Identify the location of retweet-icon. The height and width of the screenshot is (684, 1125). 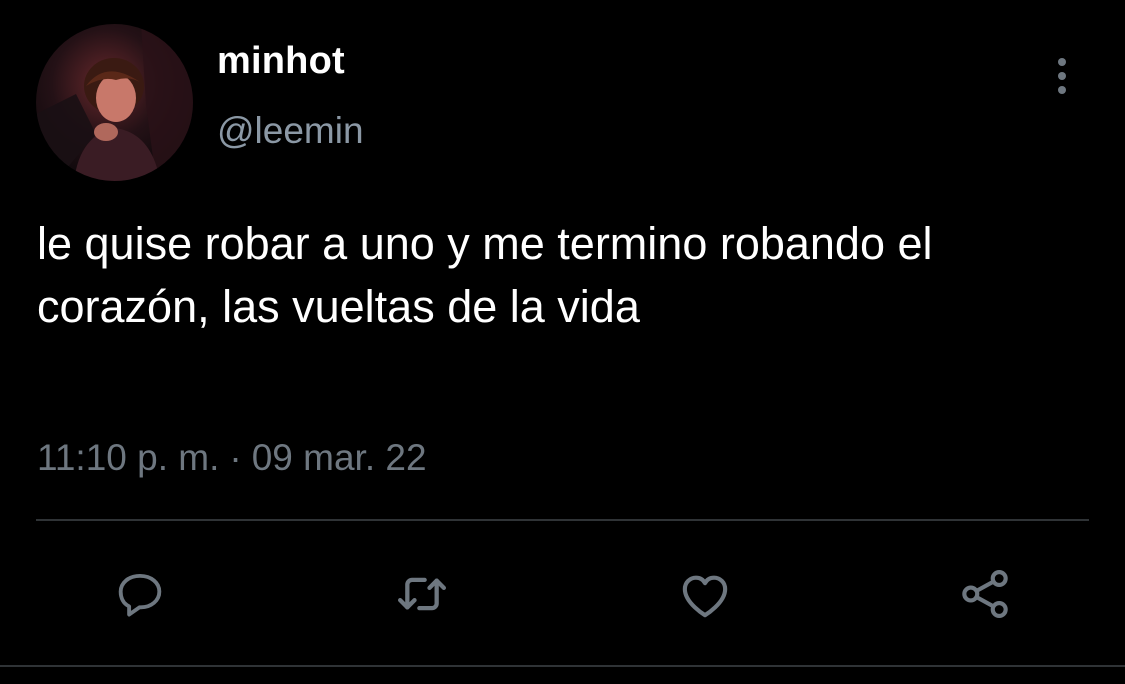
(422, 594).